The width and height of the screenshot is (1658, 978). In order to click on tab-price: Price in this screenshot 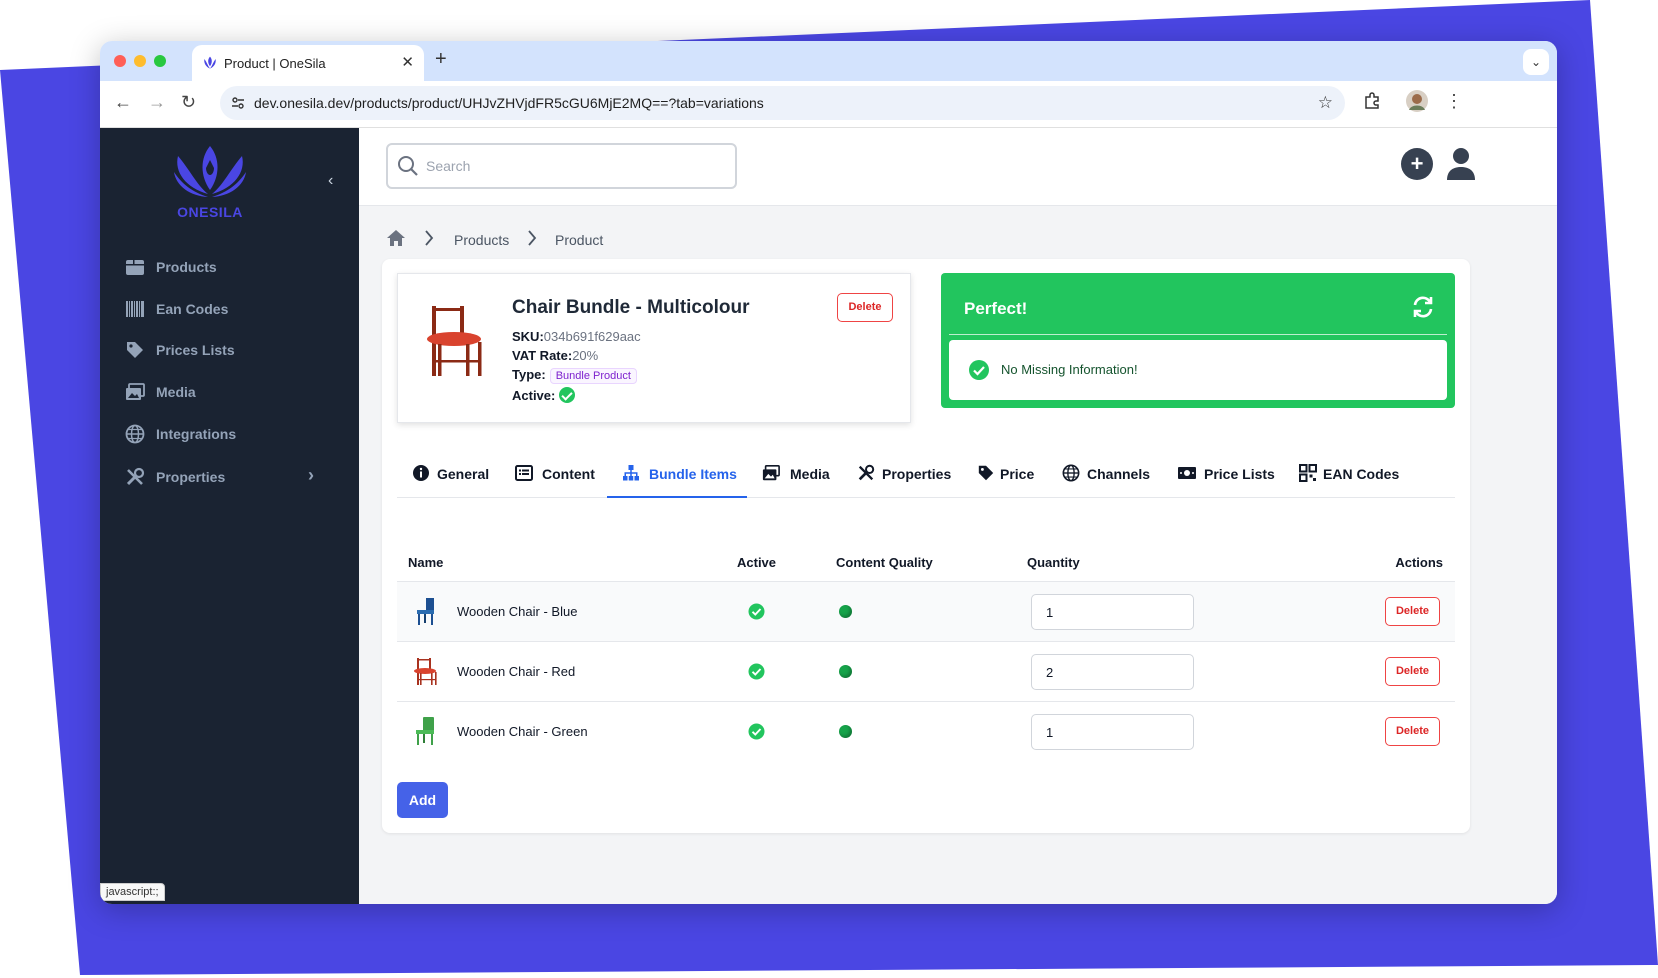, I will do `click(1007, 476)`.